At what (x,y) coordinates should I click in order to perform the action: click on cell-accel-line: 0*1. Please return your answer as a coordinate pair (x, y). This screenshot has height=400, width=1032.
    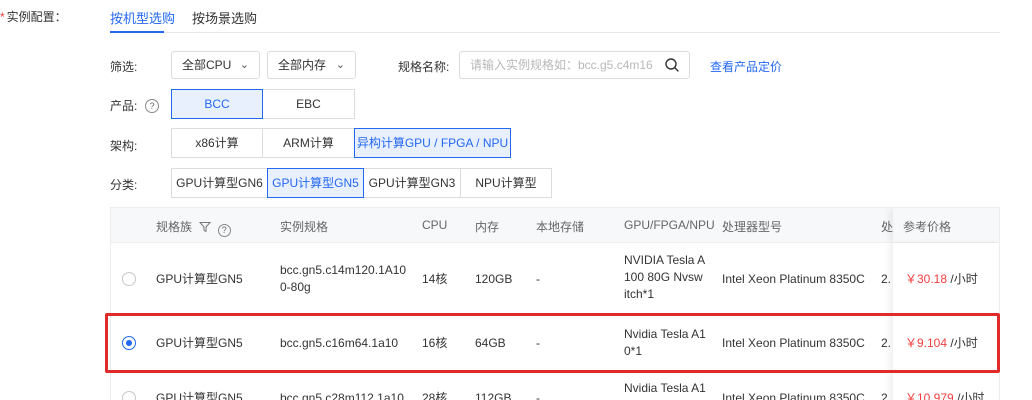
    Looking at the image, I should click on (633, 351).